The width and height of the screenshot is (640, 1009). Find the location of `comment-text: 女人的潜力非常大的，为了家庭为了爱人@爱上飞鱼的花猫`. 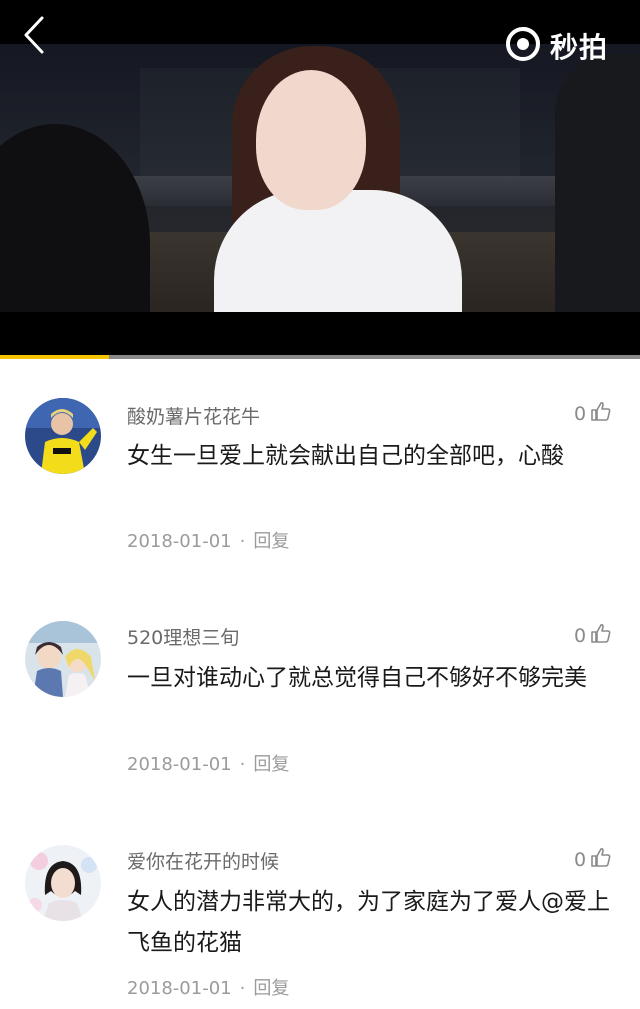

comment-text: 女人的潜力非常大的，为了家庭为了爱人@爱上飞鱼的花猫 is located at coordinates (368, 922).